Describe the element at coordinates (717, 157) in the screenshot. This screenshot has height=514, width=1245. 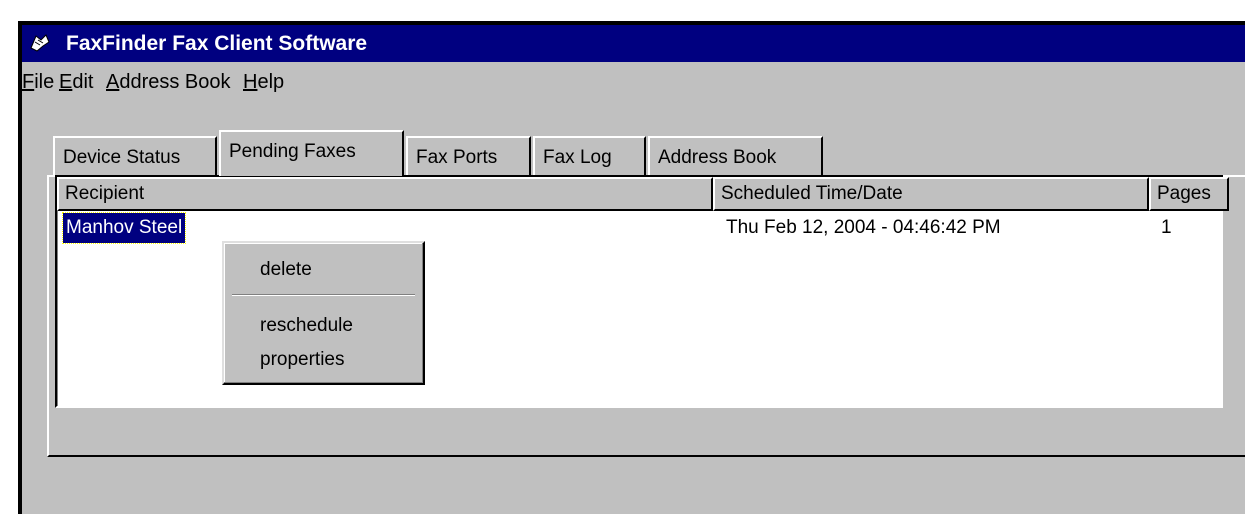
I see `tab-address-book-label: Address Book` at that location.